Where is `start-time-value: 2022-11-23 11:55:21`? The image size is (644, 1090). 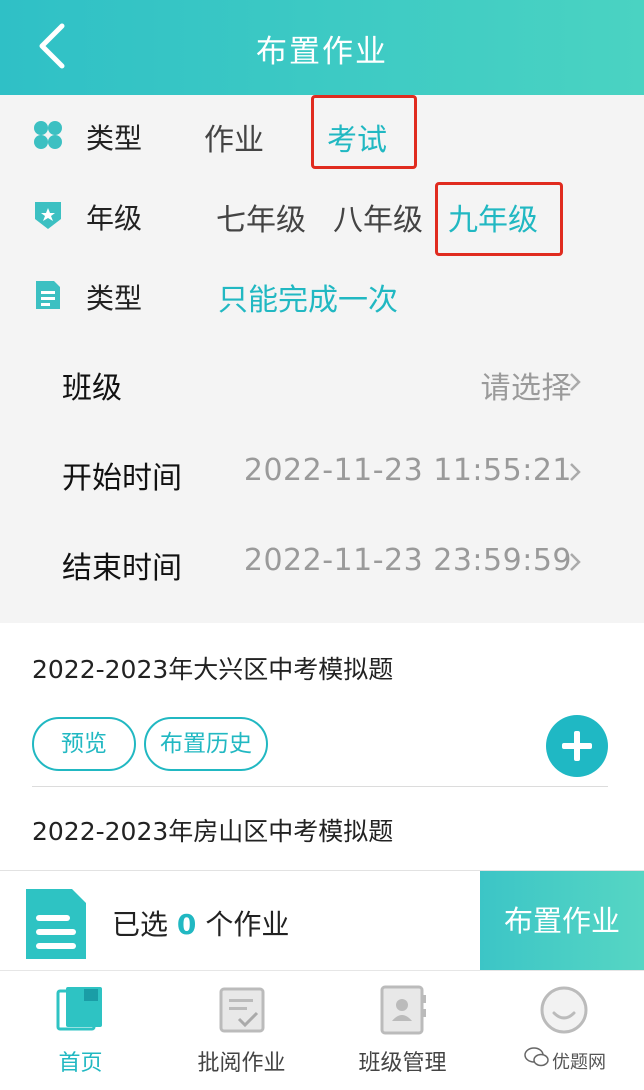 start-time-value: 2022-11-23 11:55:21 is located at coordinates (408, 470).